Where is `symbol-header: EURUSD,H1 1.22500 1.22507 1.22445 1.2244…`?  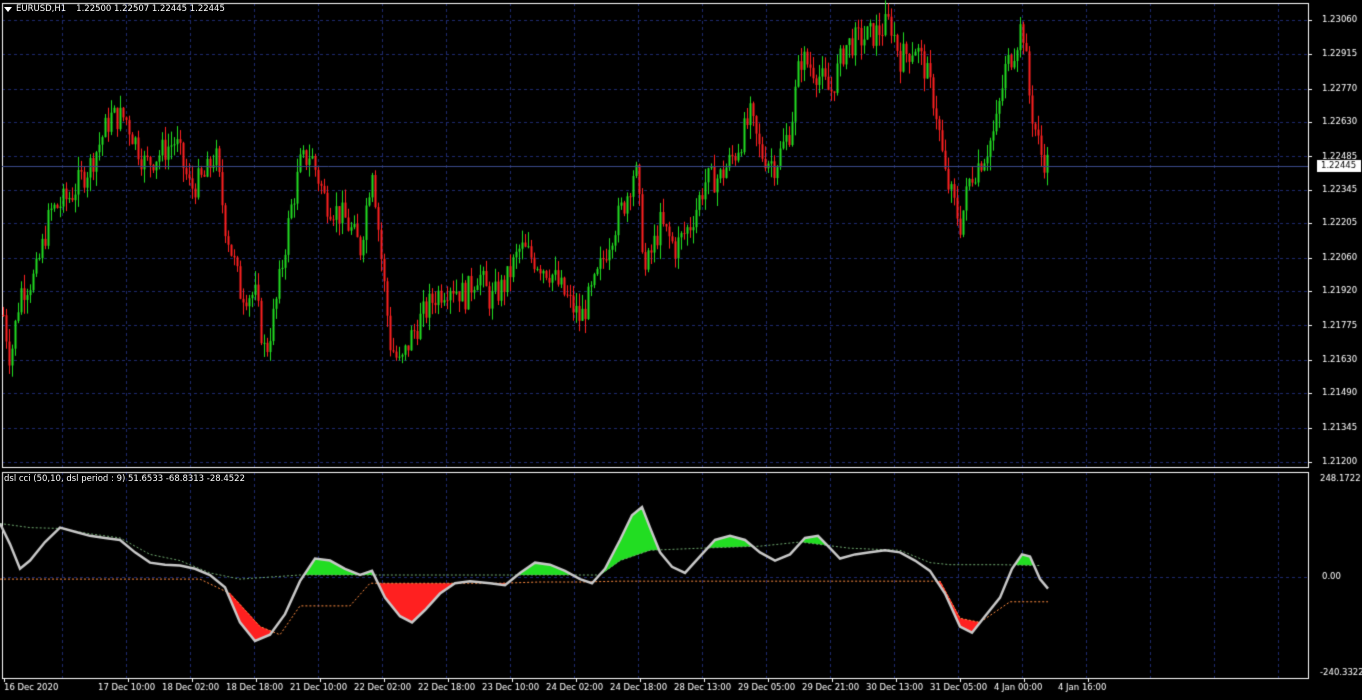 symbol-header: EURUSD,H1 1.22500 1.22507 1.22445 1.2244… is located at coordinates (114, 9).